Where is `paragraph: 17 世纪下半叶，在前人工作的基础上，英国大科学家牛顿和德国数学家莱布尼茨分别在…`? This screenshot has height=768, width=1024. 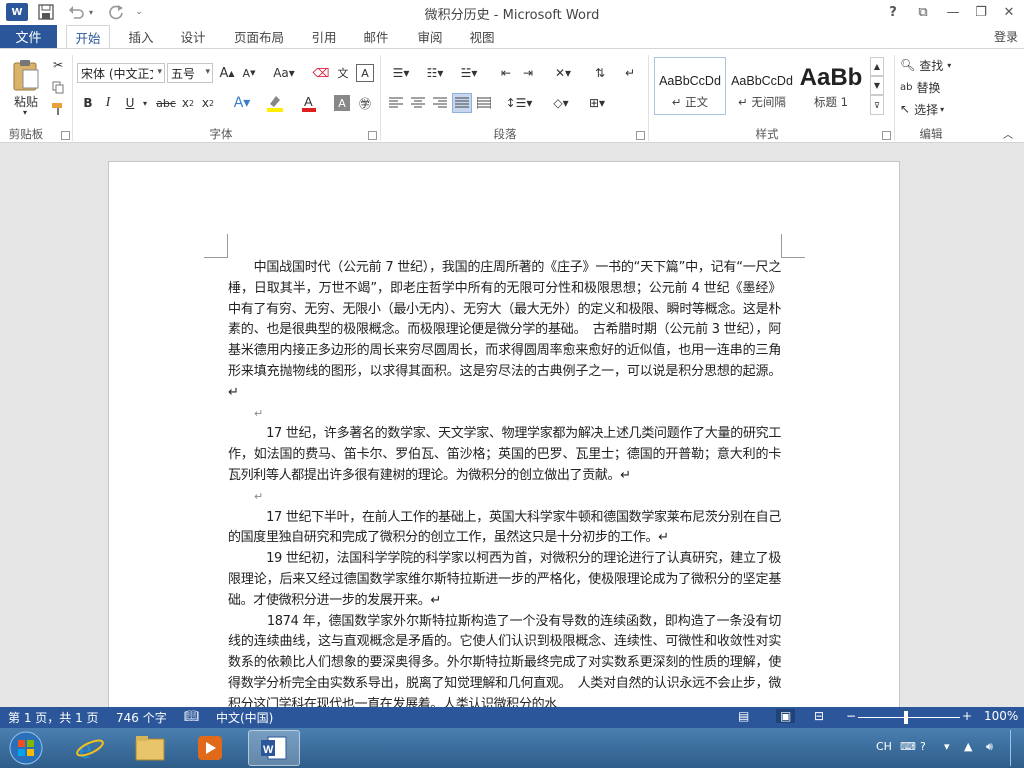 paragraph: 17 世纪下半叶，在前人工作的基础上，英国大科学家牛顿和德国数学家莱布尼茨分别在… is located at coordinates (504, 529).